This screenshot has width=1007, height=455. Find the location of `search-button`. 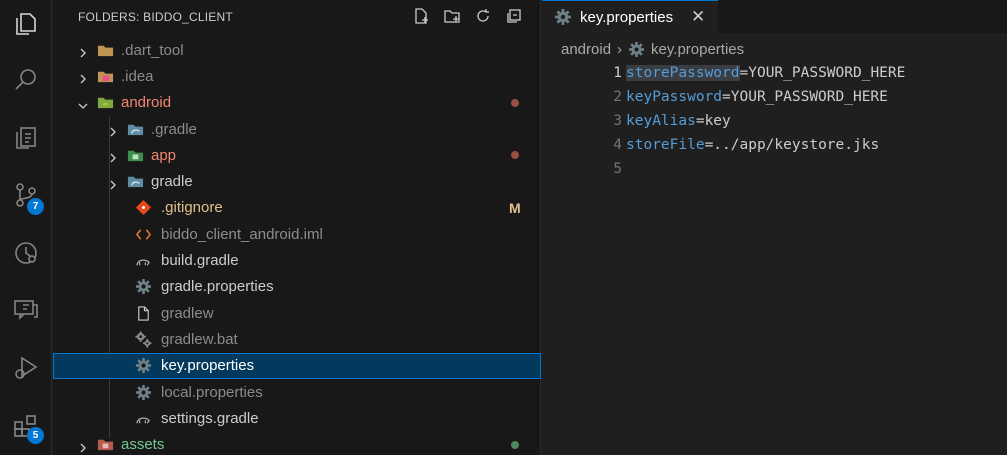

search-button is located at coordinates (26, 80).